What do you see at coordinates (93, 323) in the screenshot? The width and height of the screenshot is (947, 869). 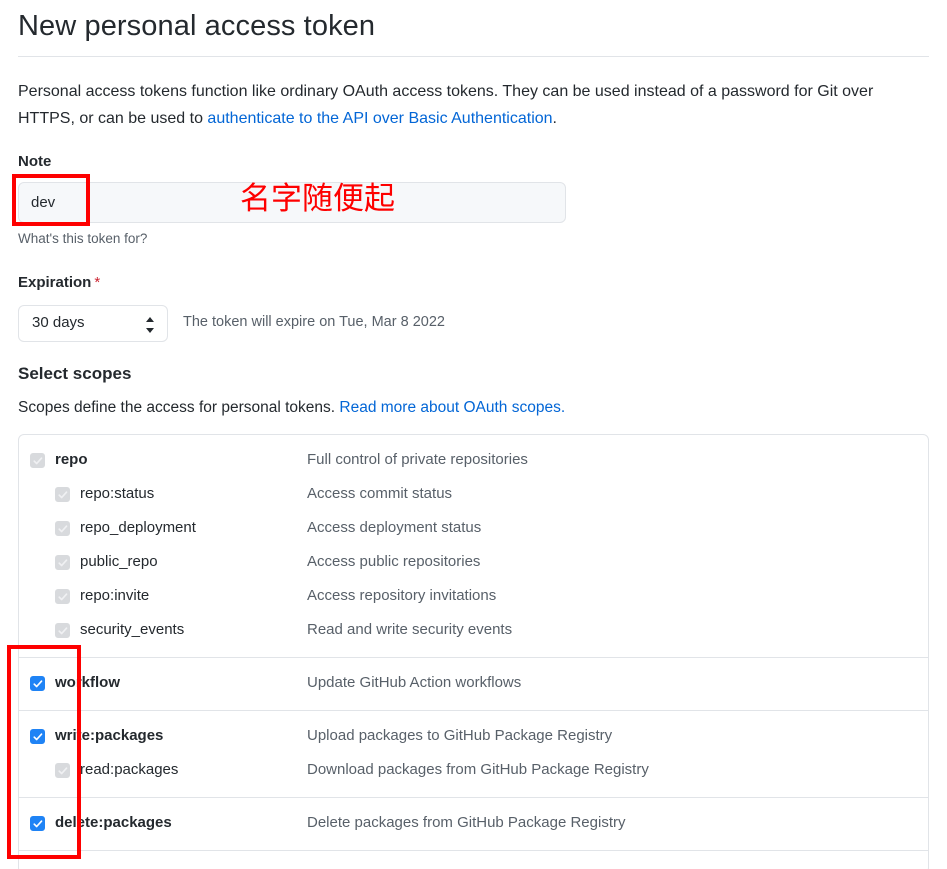 I see `expiration-select: 30 days` at bounding box center [93, 323].